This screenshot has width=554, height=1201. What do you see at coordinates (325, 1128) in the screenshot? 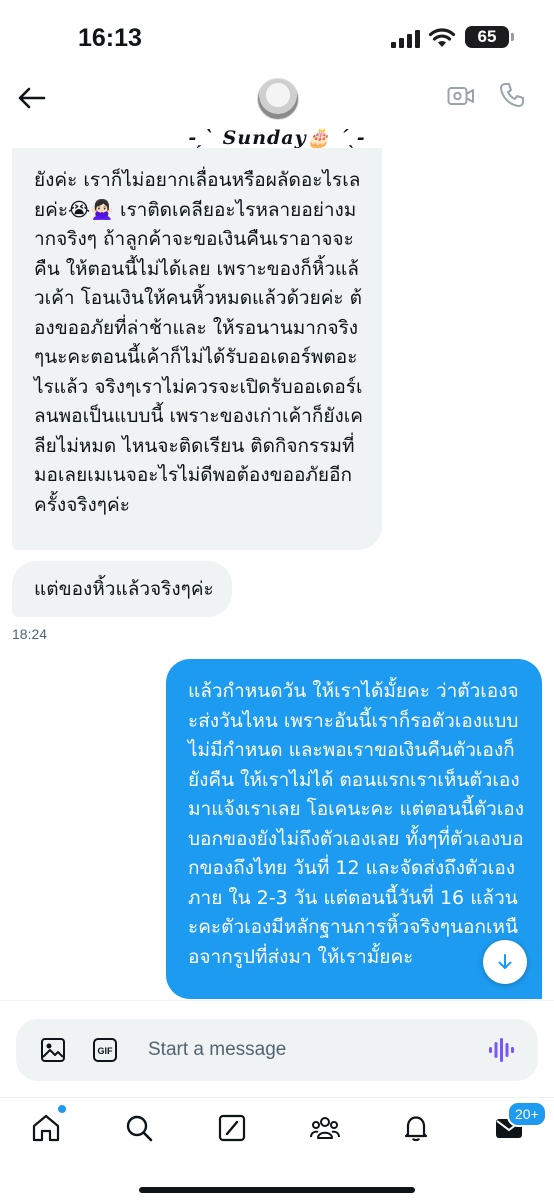
I see `communities-icon` at bounding box center [325, 1128].